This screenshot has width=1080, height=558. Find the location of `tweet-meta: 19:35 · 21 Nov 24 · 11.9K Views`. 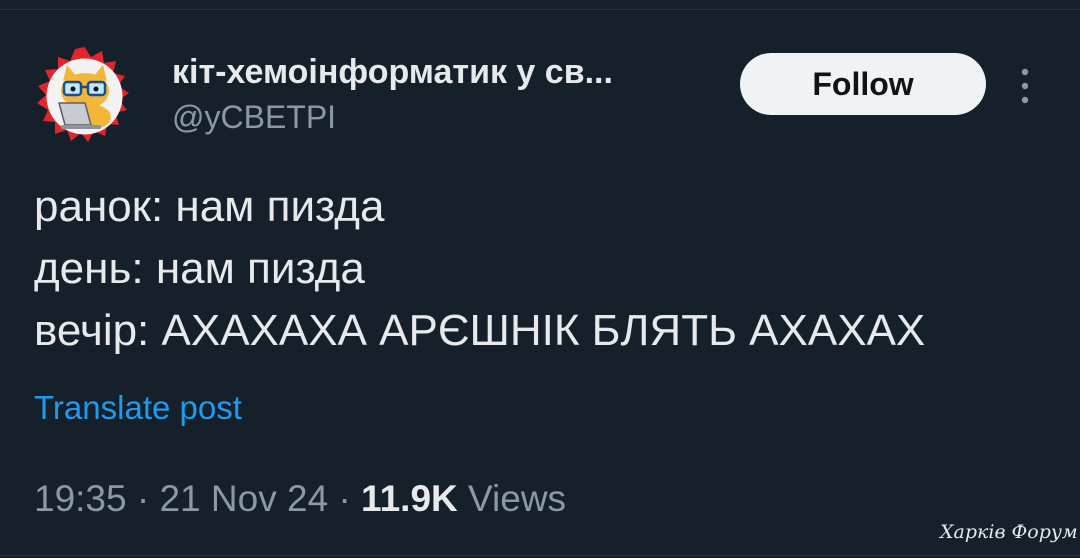

tweet-meta: 19:35 · 21 Nov 24 · 11.9K Views is located at coordinates (300, 499).